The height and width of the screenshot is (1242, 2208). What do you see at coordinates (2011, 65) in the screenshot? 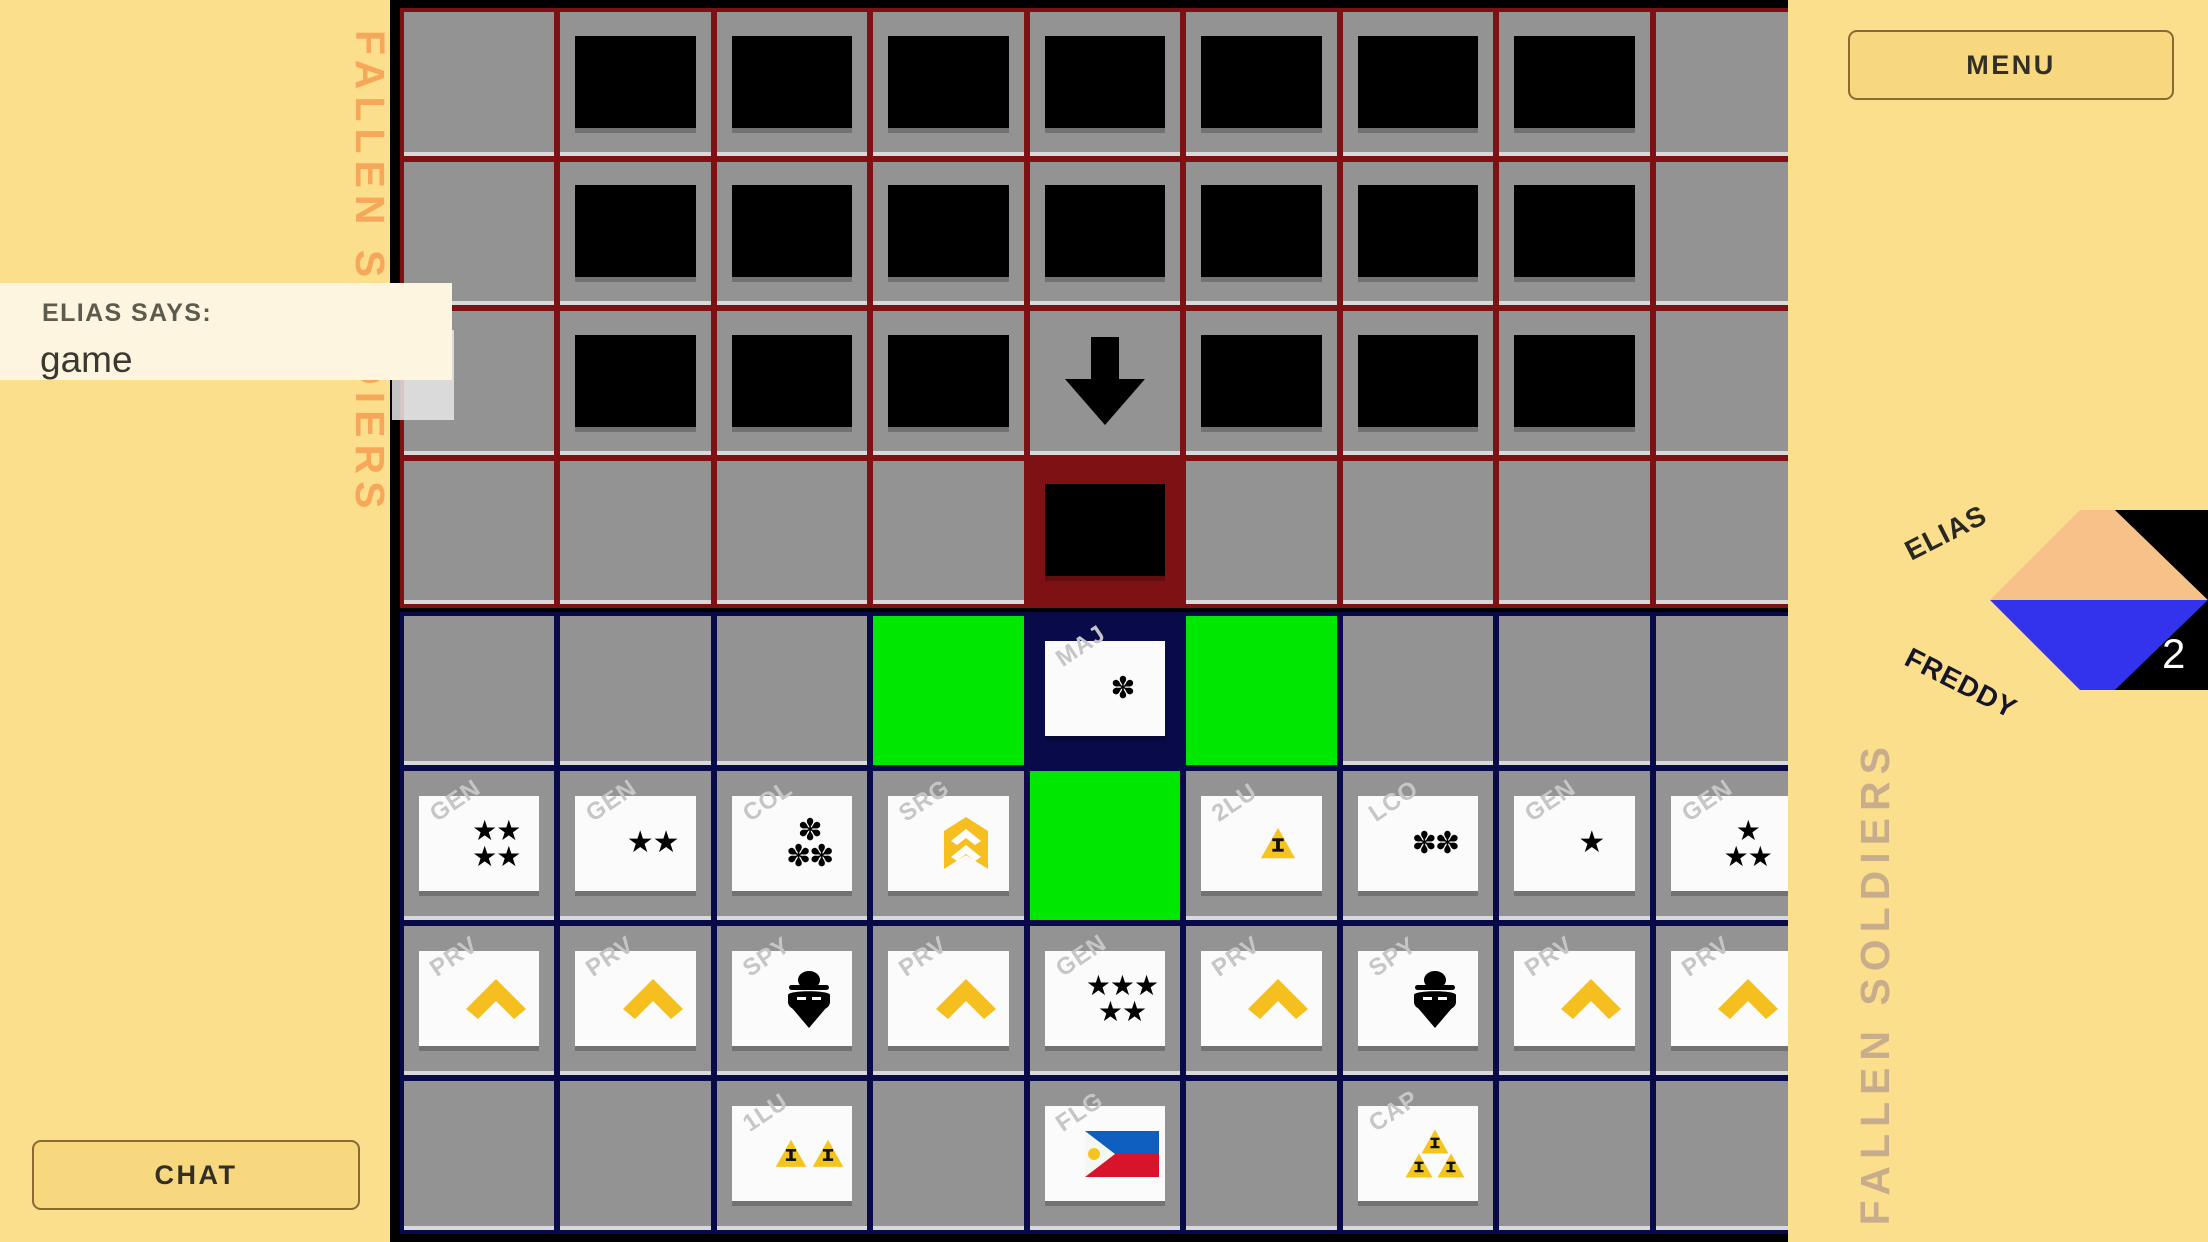
I see `menu-button: MENU` at bounding box center [2011, 65].